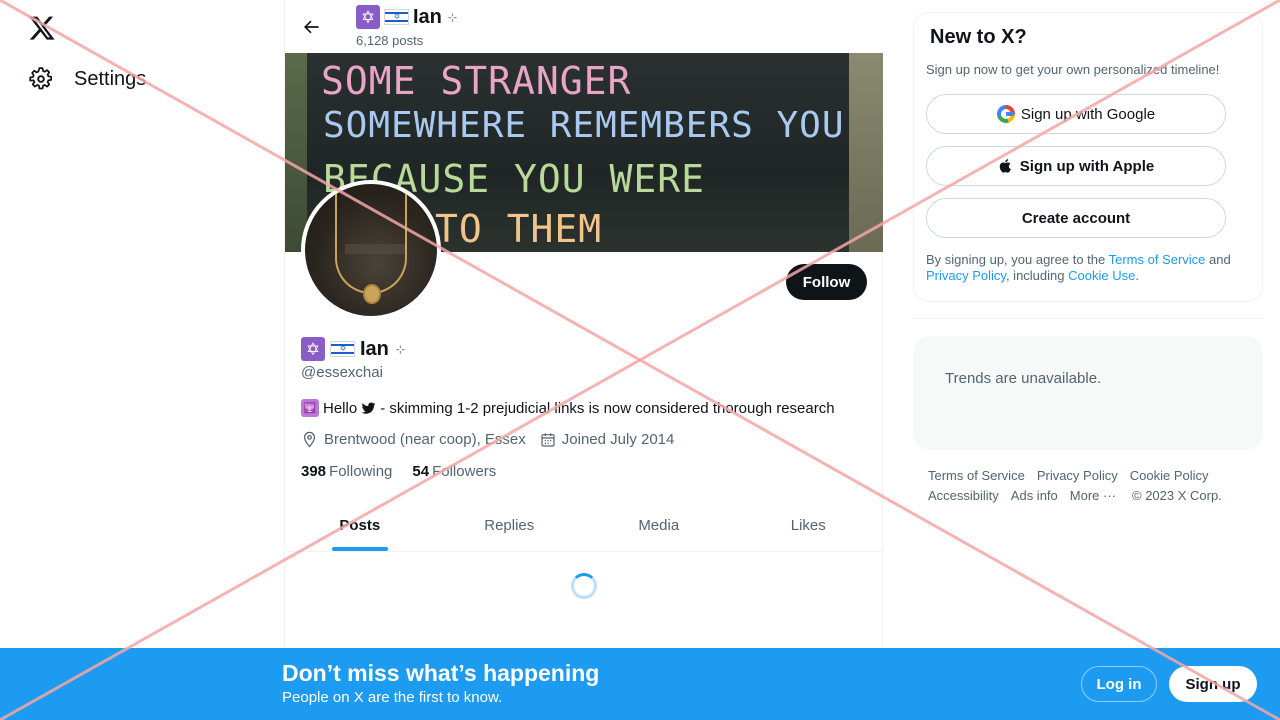 The height and width of the screenshot is (720, 1280). Describe the element at coordinates (1087, 166) in the screenshot. I see `signup-apple-label: Sign up with Apple` at that location.